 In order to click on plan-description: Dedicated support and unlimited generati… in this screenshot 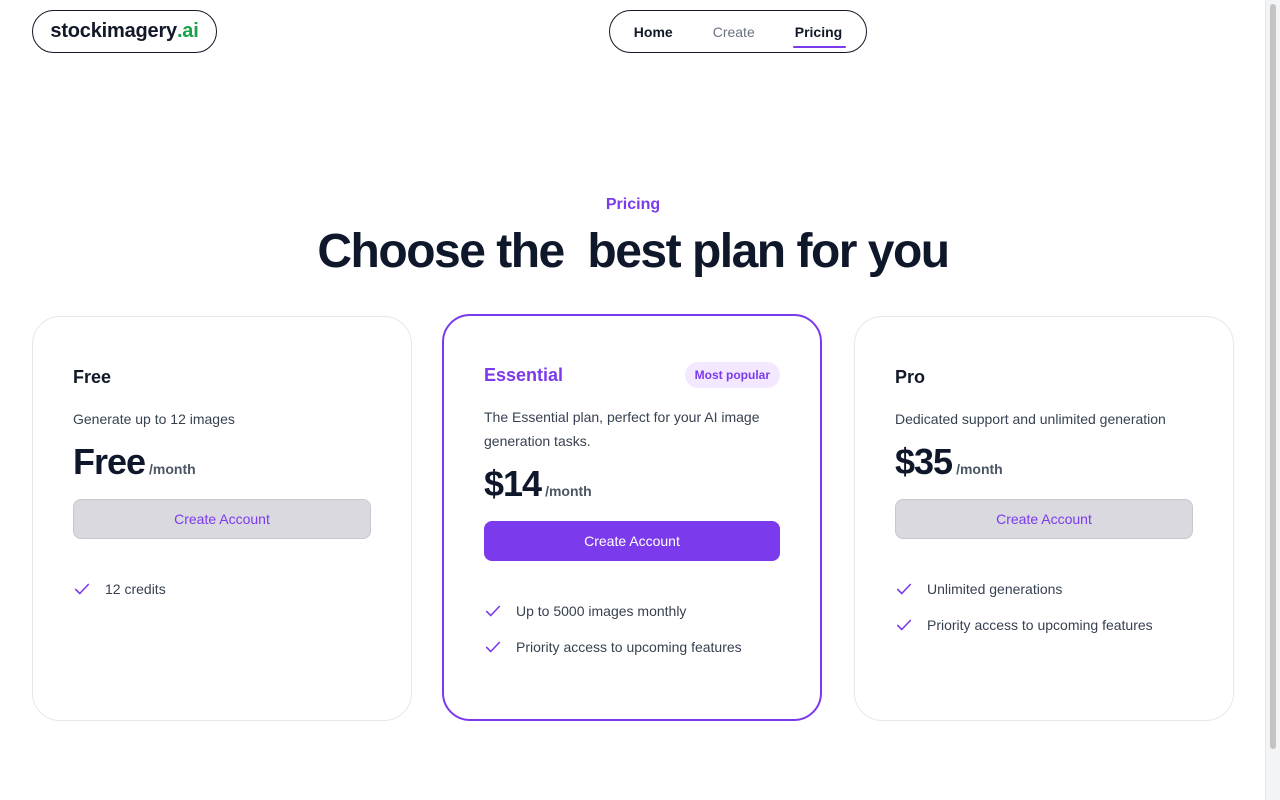, I will do `click(1030, 419)`.